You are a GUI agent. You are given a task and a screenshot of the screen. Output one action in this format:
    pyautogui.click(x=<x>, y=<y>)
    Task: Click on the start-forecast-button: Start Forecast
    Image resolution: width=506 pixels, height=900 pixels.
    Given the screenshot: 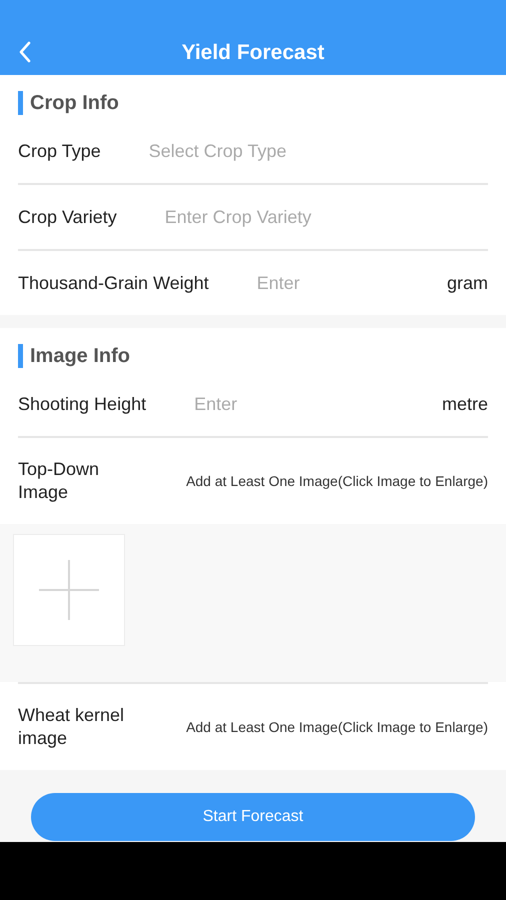 What is the action you would take?
    pyautogui.click(x=253, y=817)
    